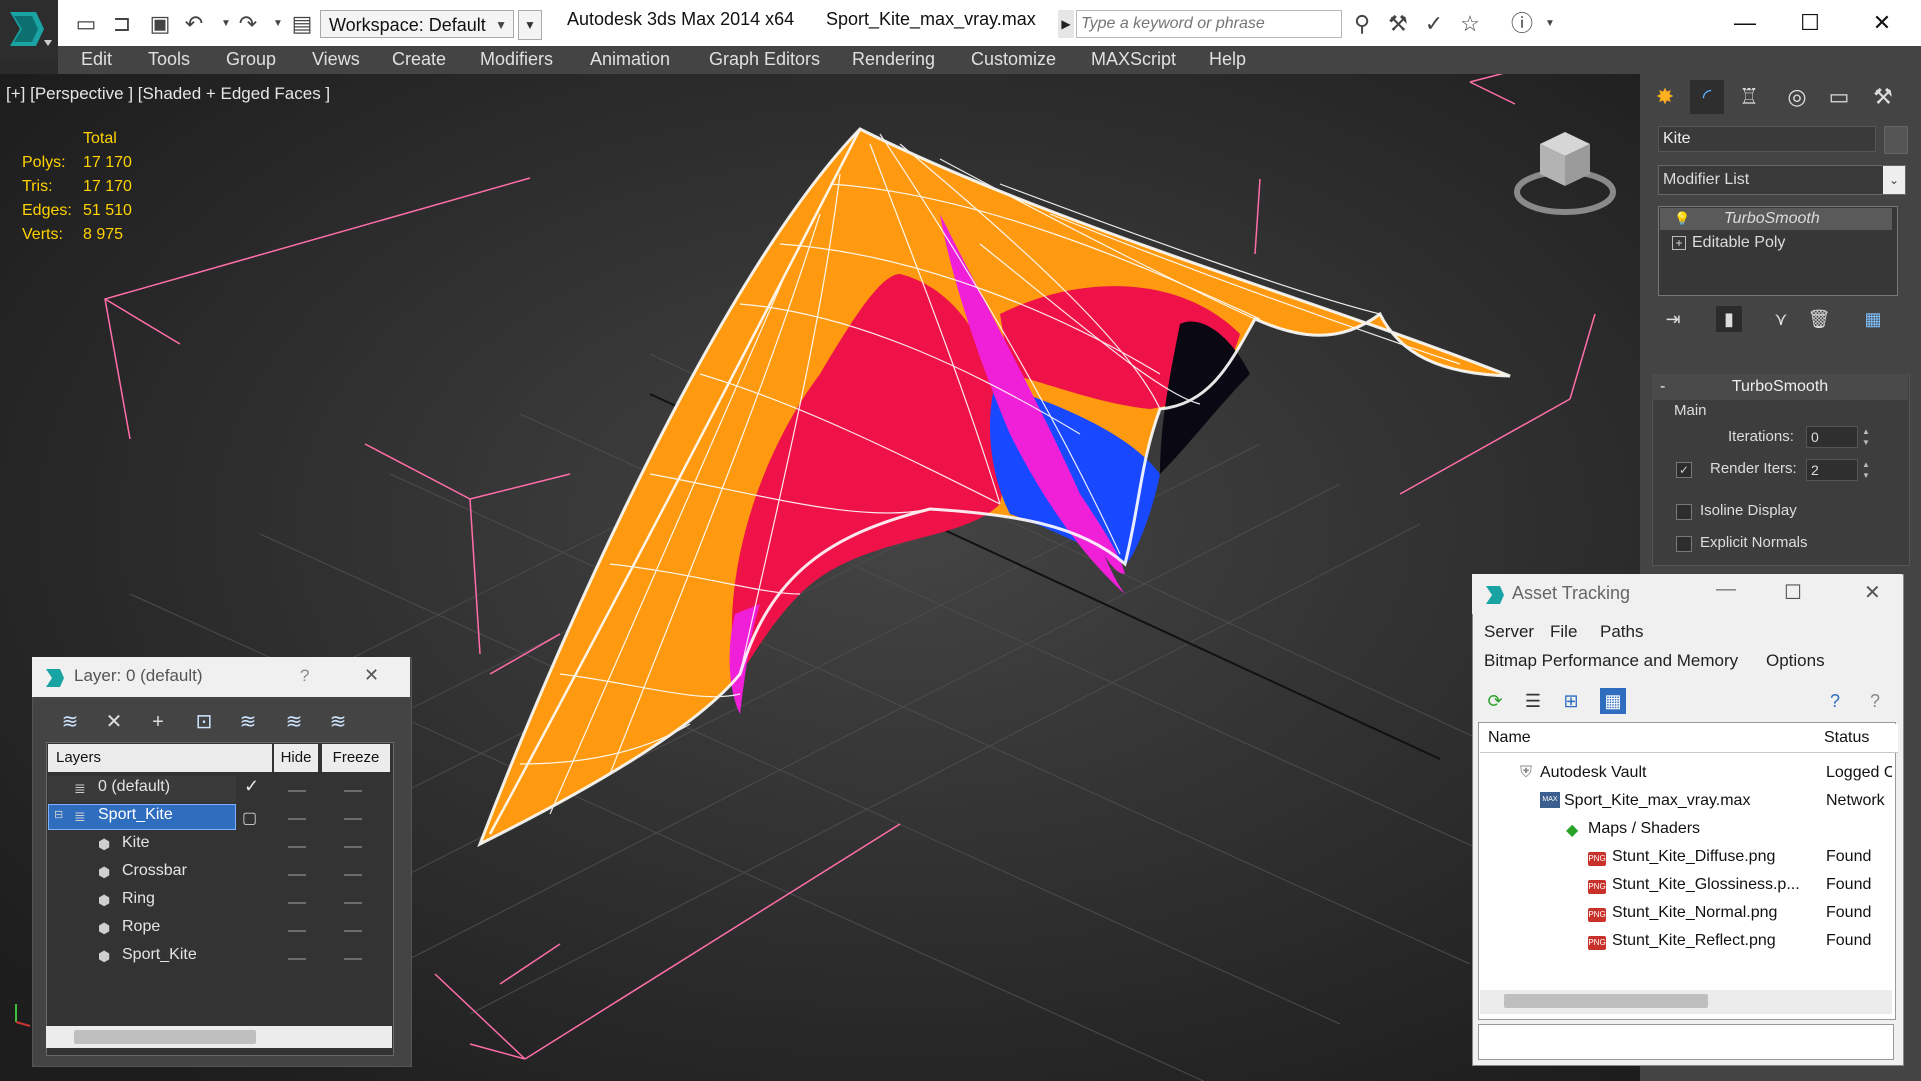  What do you see at coordinates (86, 24) in the screenshot?
I see `new-file-icon: ▭` at bounding box center [86, 24].